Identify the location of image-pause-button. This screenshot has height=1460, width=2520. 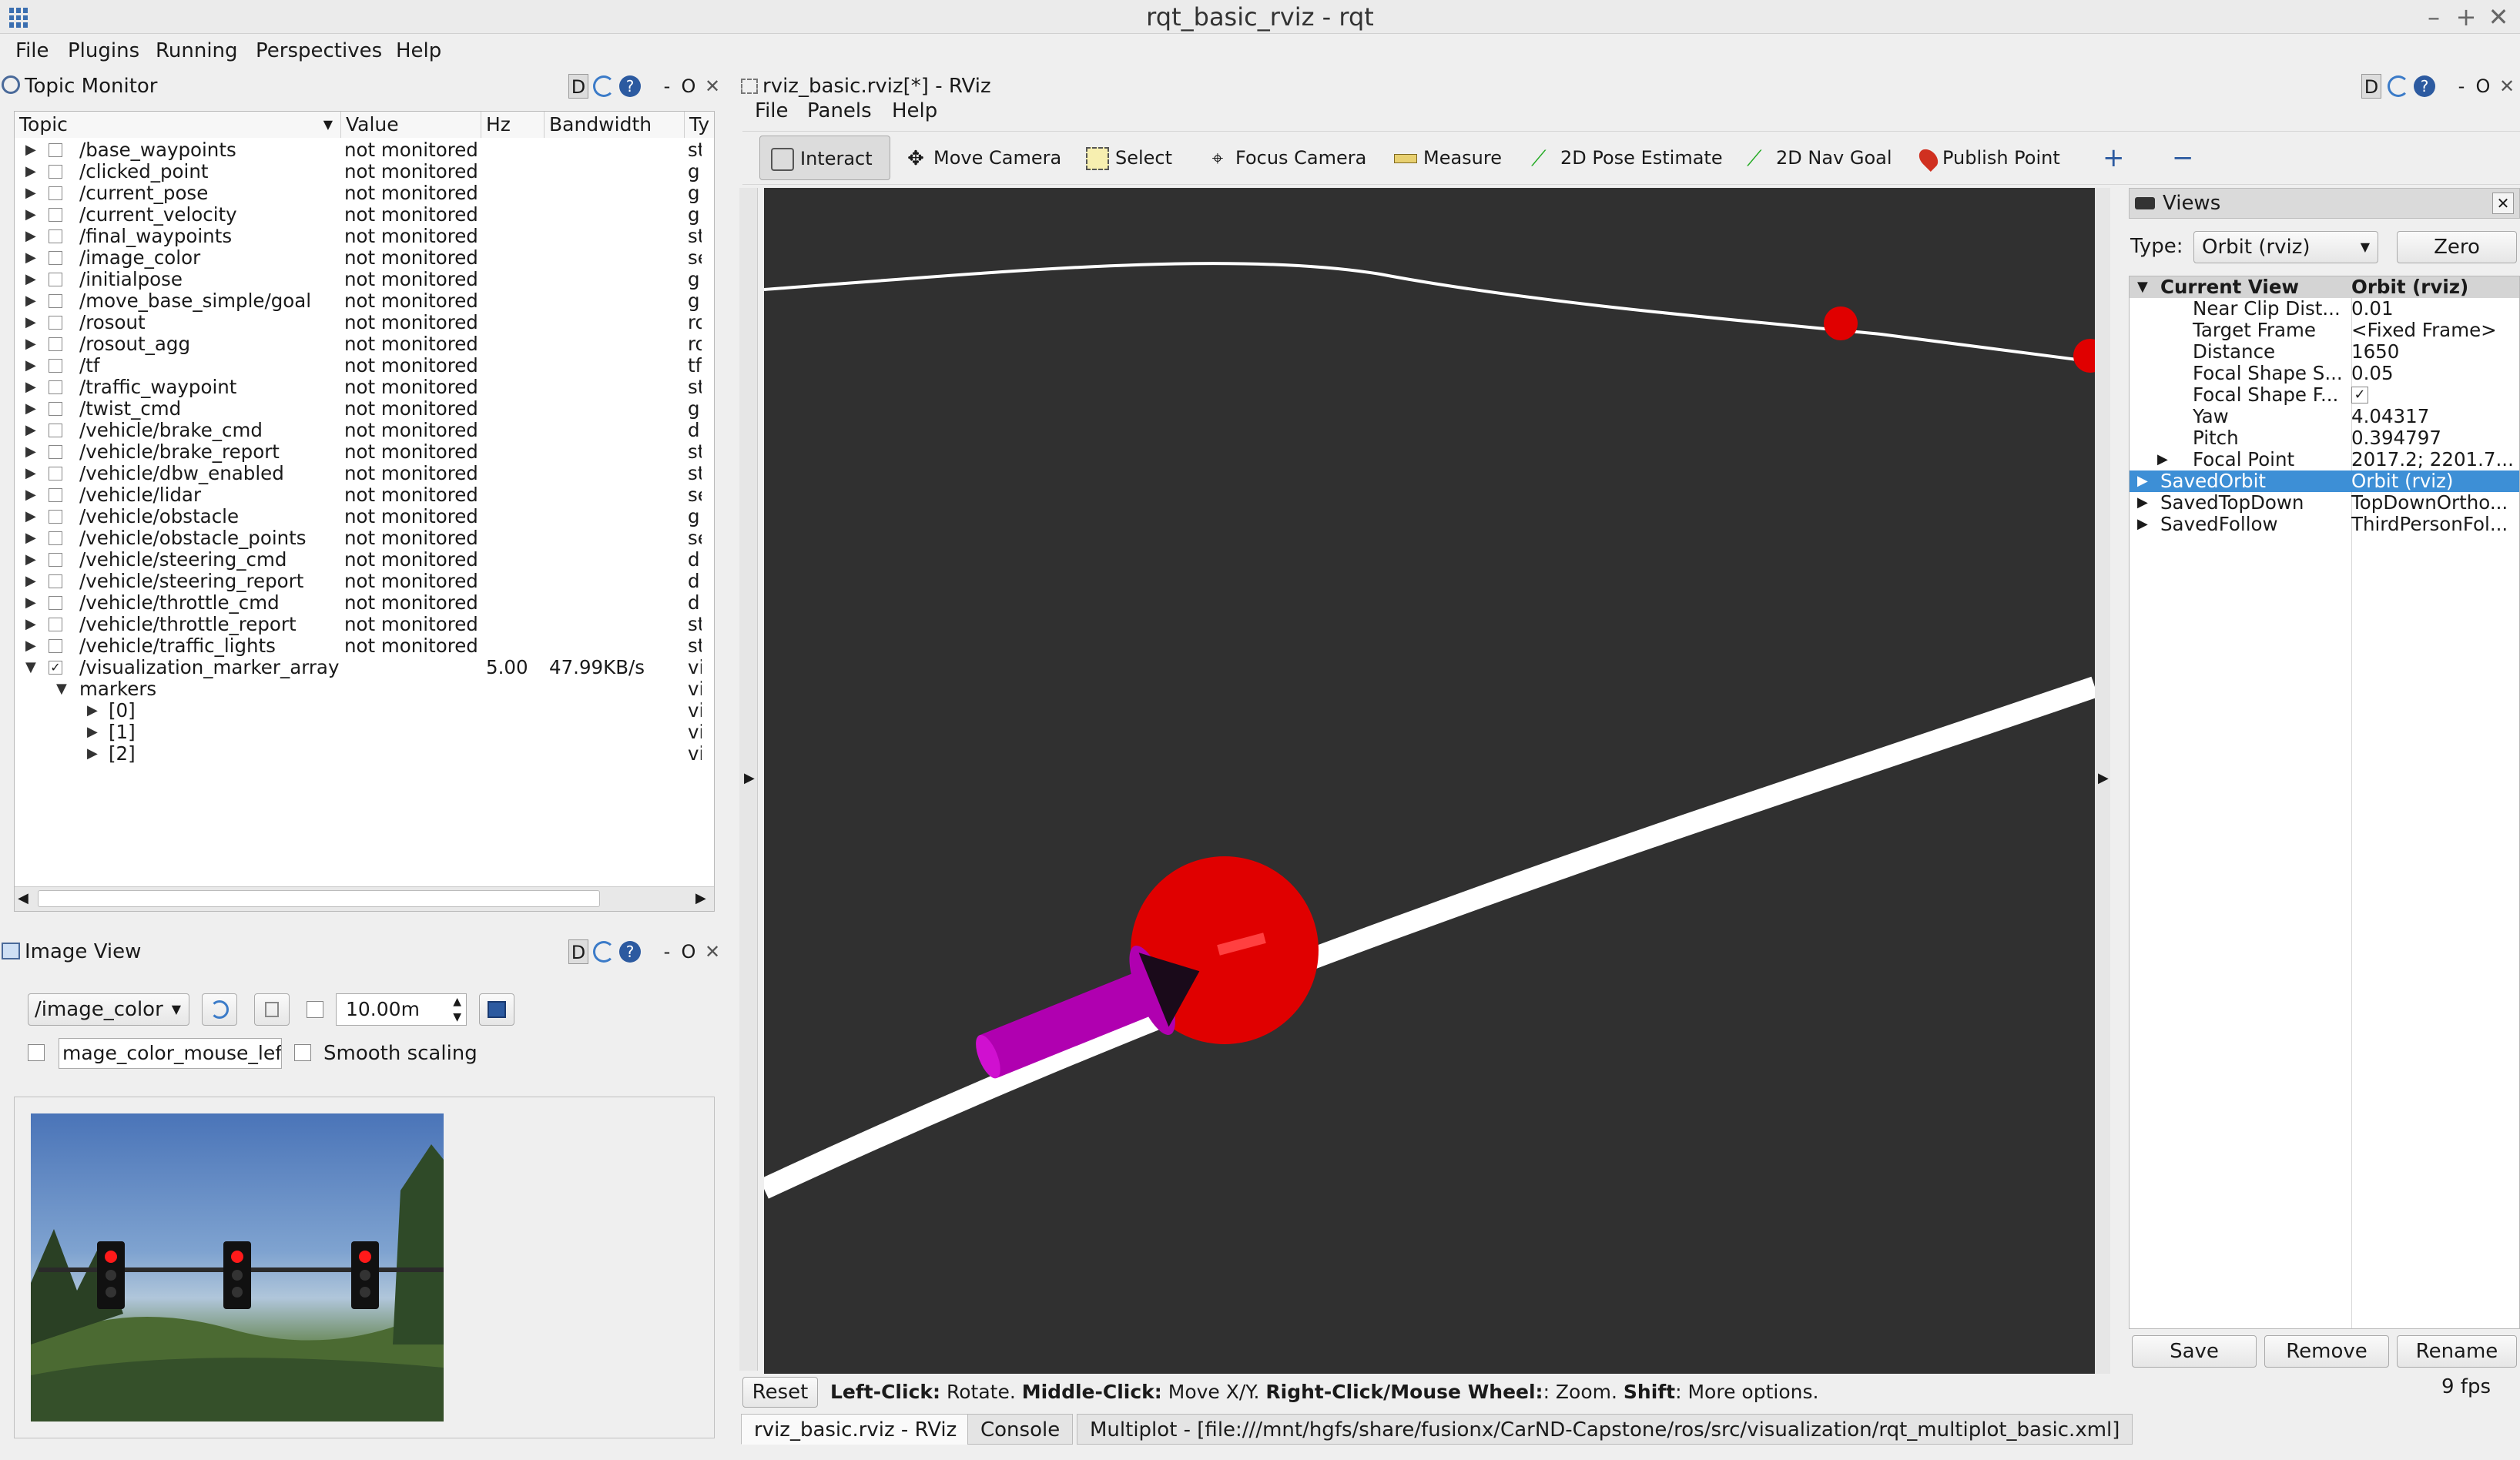
(272, 1010).